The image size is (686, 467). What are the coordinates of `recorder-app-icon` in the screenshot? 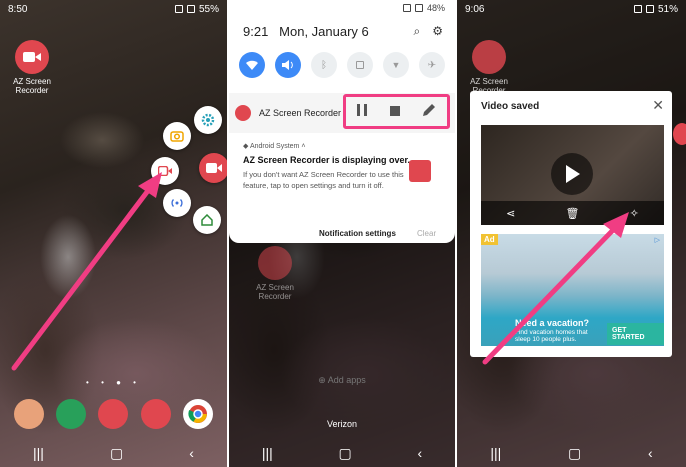 It's located at (420, 171).